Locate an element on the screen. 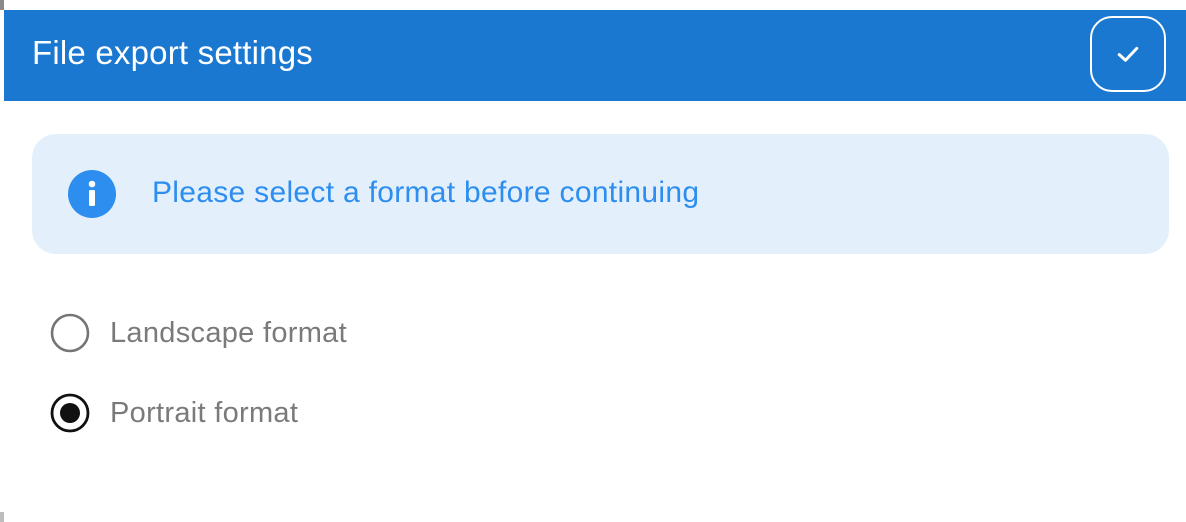 The height and width of the screenshot is (522, 1186). banner-message: Please select a format before continuing is located at coordinates (426, 192).